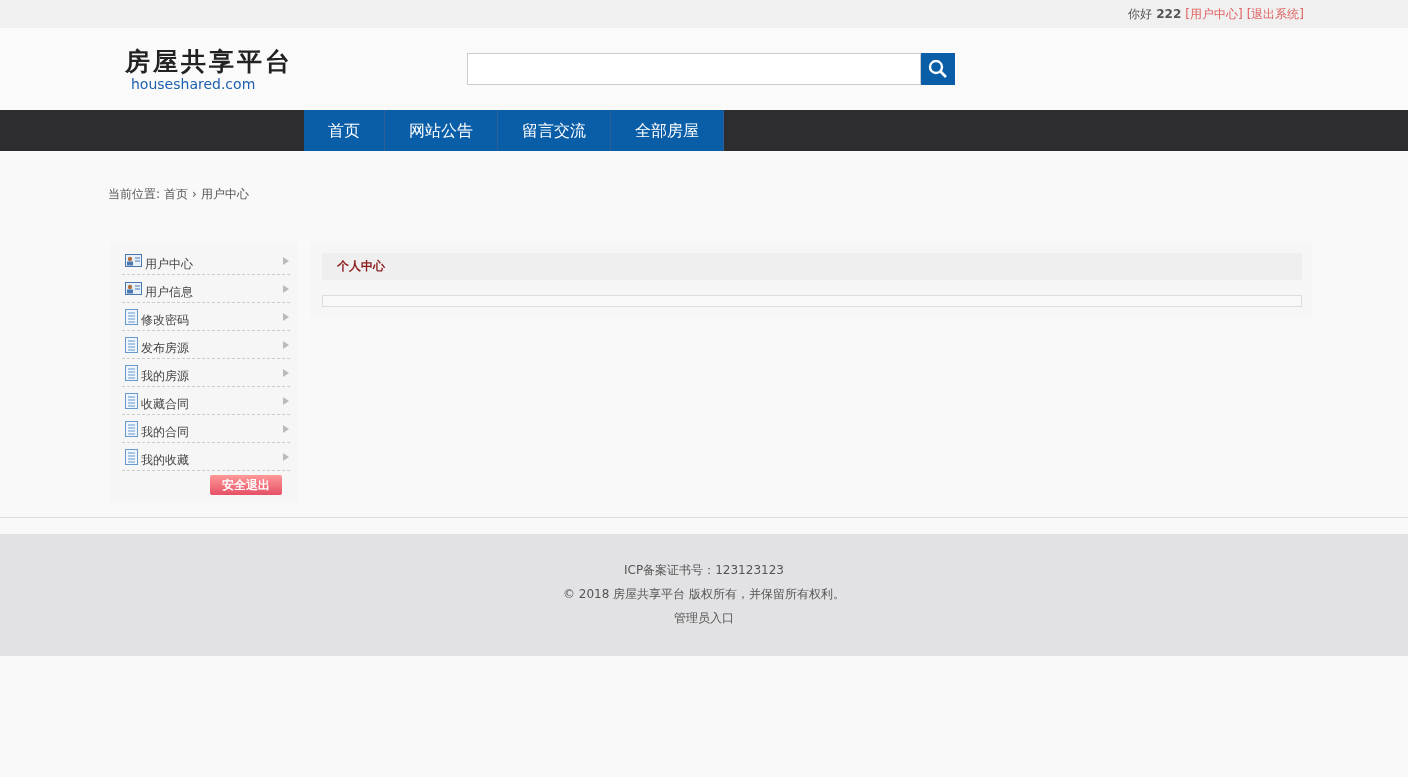  What do you see at coordinates (812, 266) in the screenshot?
I see `panel-title: 个人中心` at bounding box center [812, 266].